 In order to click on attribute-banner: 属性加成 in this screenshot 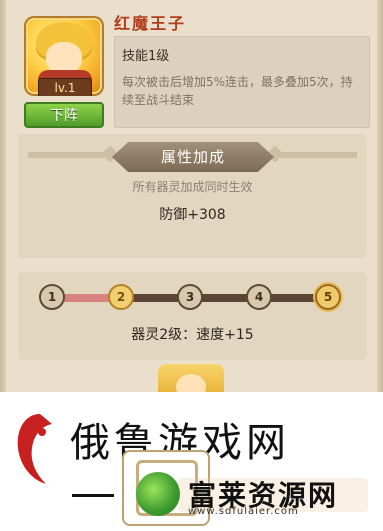, I will do `click(193, 157)`.